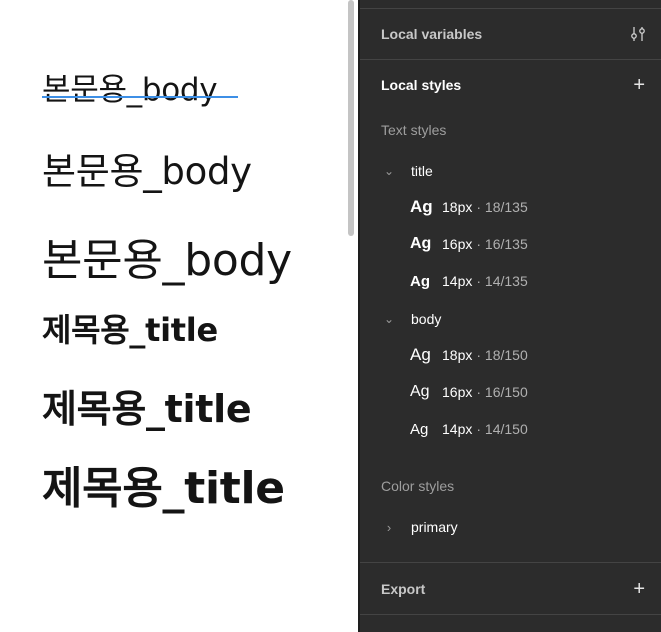 Image resolution: width=661 pixels, height=632 pixels. Describe the element at coordinates (147, 168) in the screenshot. I see `text-sample-body-16: 본문용_body` at that location.